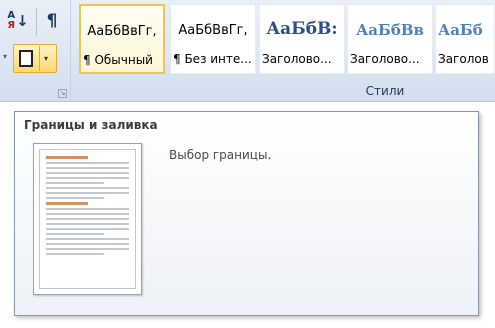 This screenshot has width=495, height=328. What do you see at coordinates (7, 59) in the screenshot?
I see `dropdown-arrow-icon: ▾` at bounding box center [7, 59].